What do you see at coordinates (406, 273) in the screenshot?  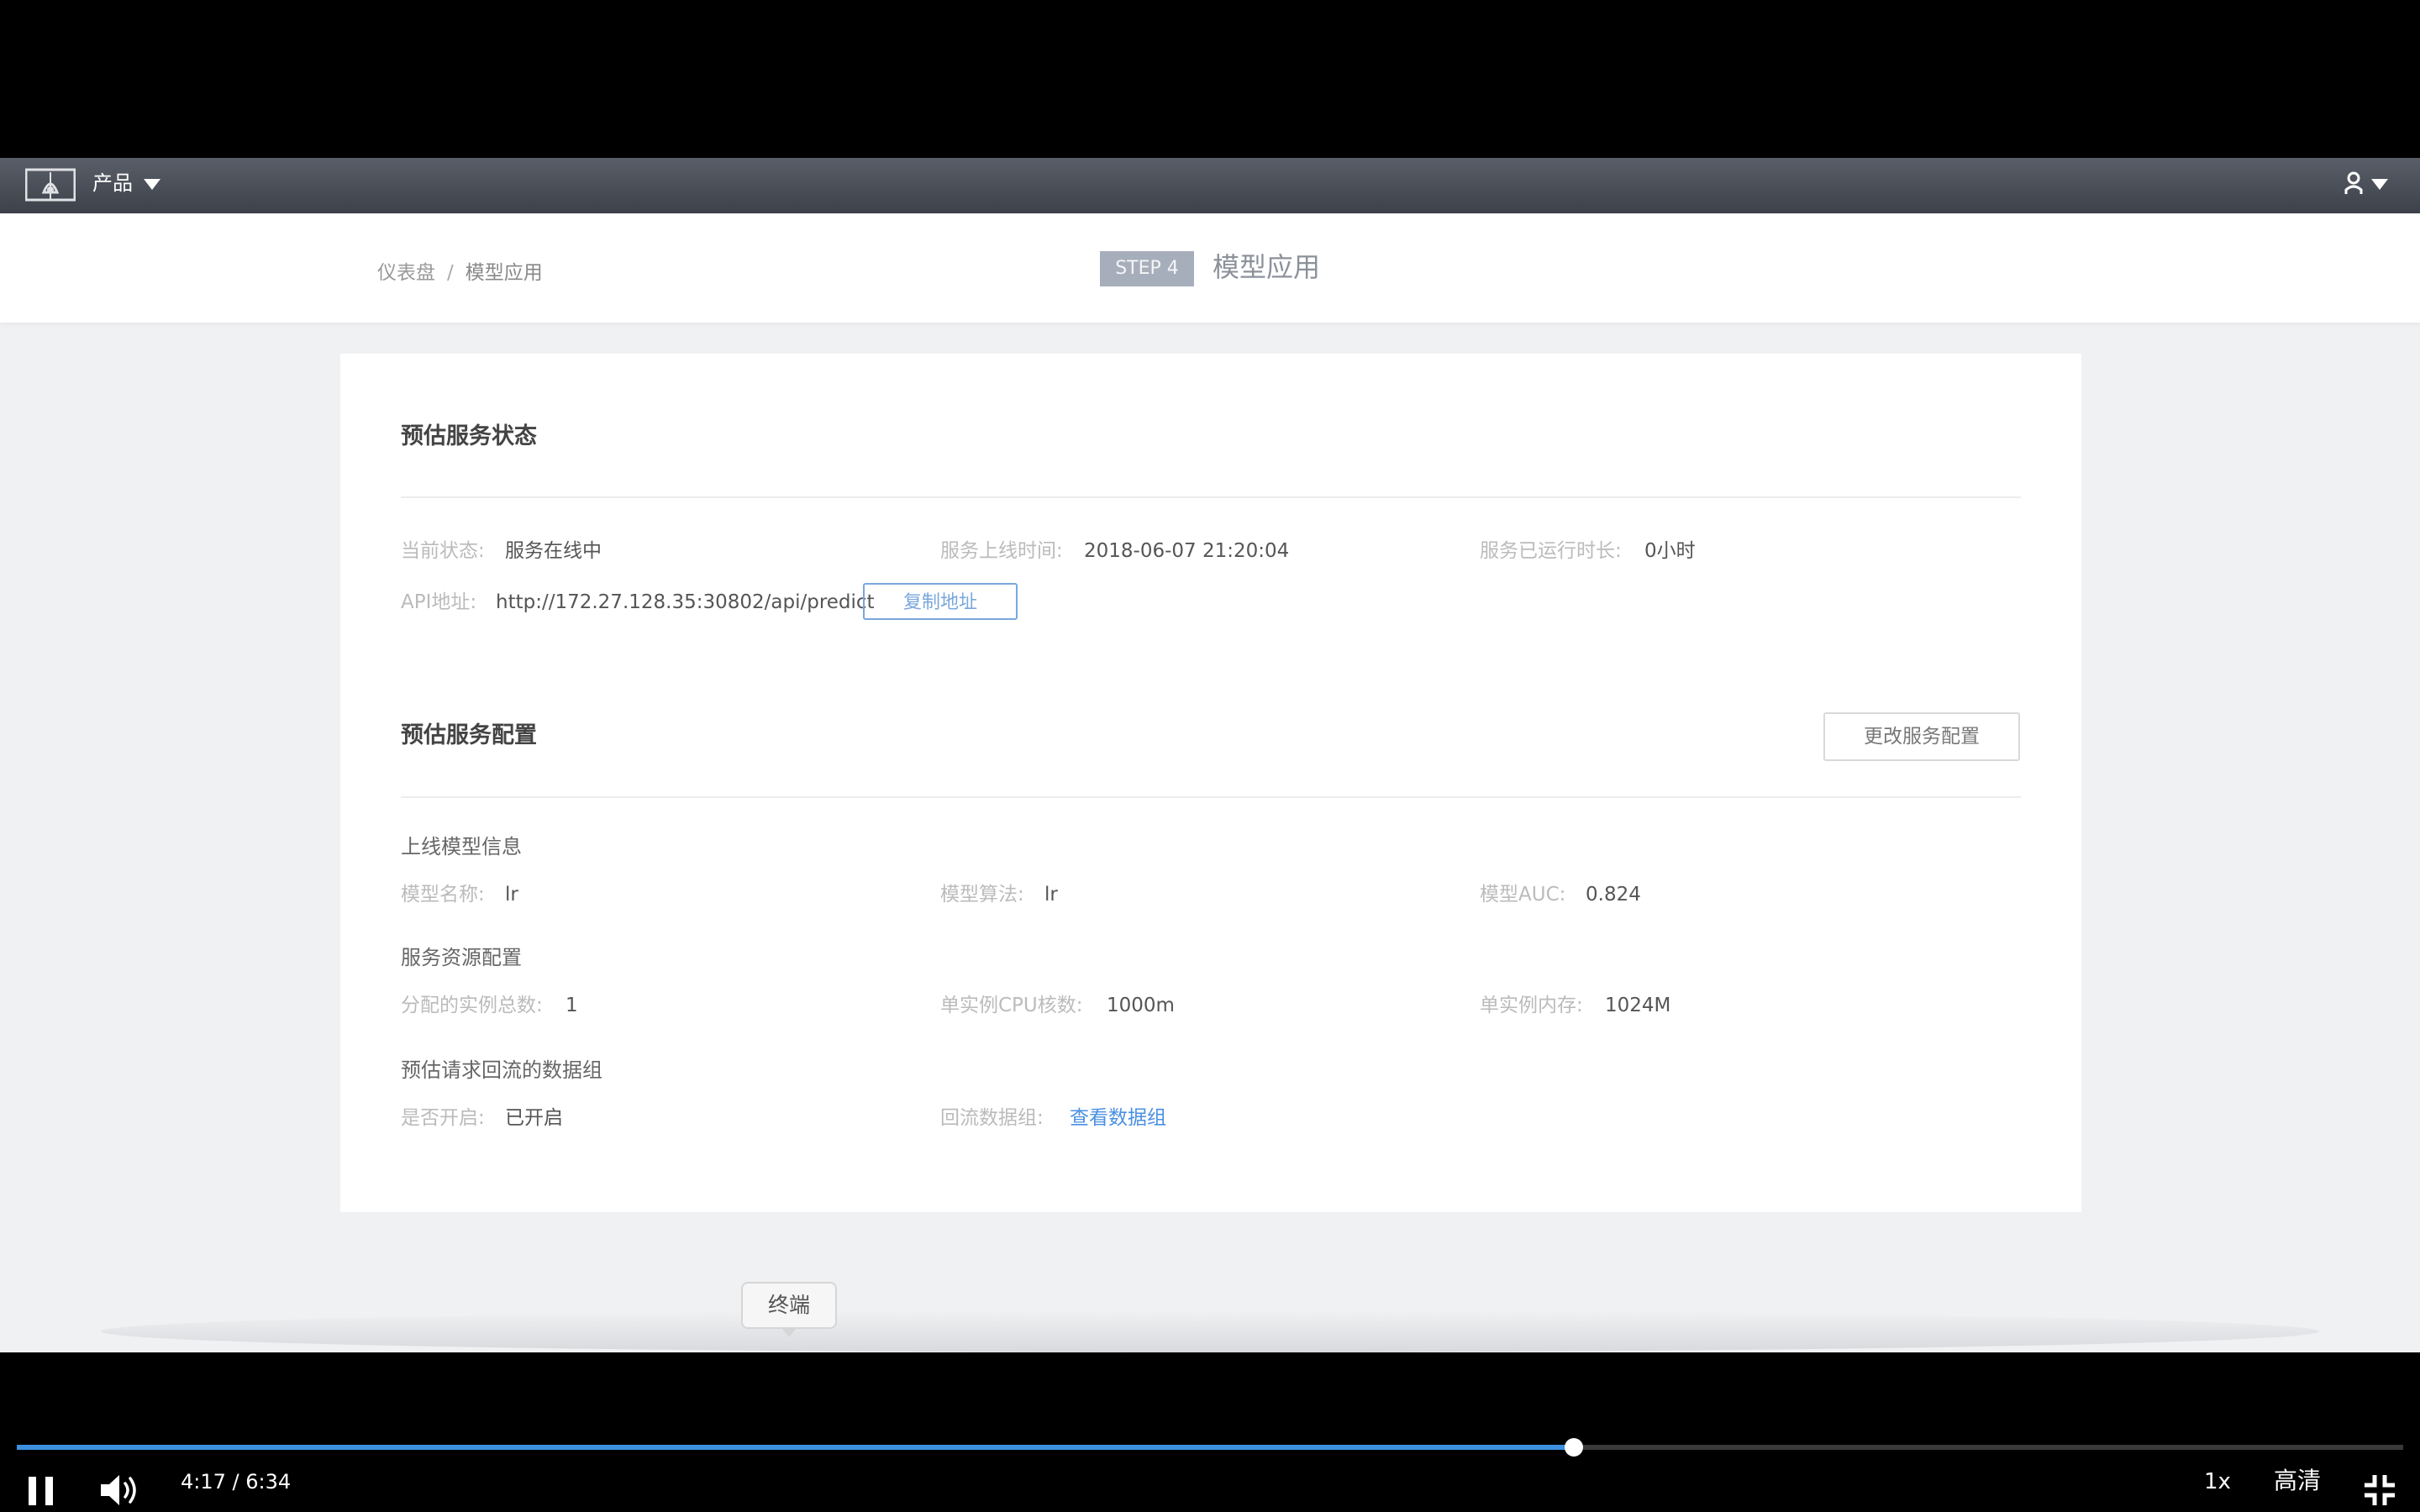 I see `breadcrumb-root: 仪表盘` at bounding box center [406, 273].